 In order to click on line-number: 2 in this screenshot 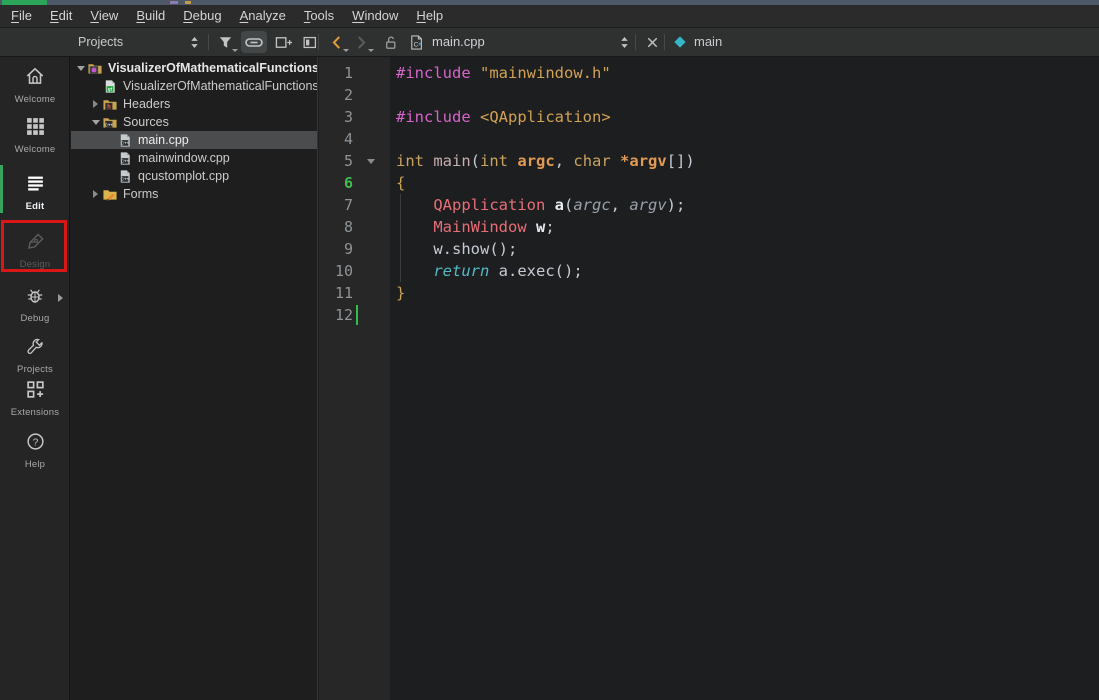, I will do `click(348, 95)`.